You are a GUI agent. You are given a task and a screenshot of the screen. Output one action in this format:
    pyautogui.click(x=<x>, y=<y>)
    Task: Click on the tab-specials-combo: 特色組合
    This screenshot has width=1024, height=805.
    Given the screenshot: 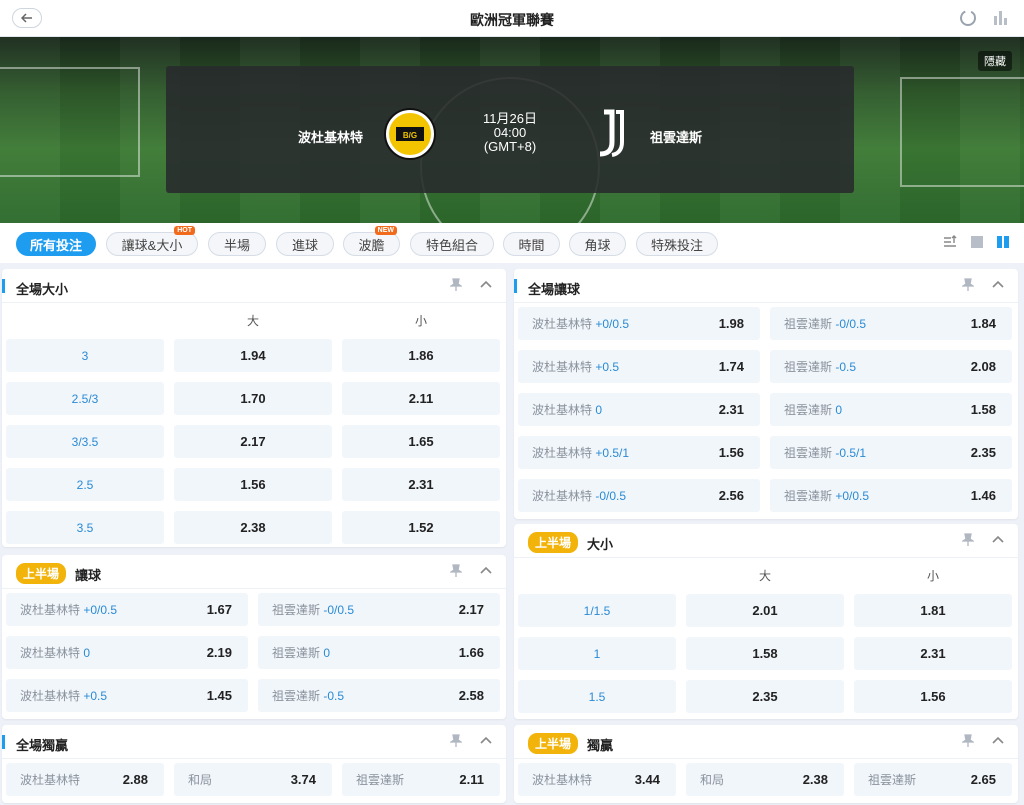 What is the action you would take?
    pyautogui.click(x=452, y=244)
    